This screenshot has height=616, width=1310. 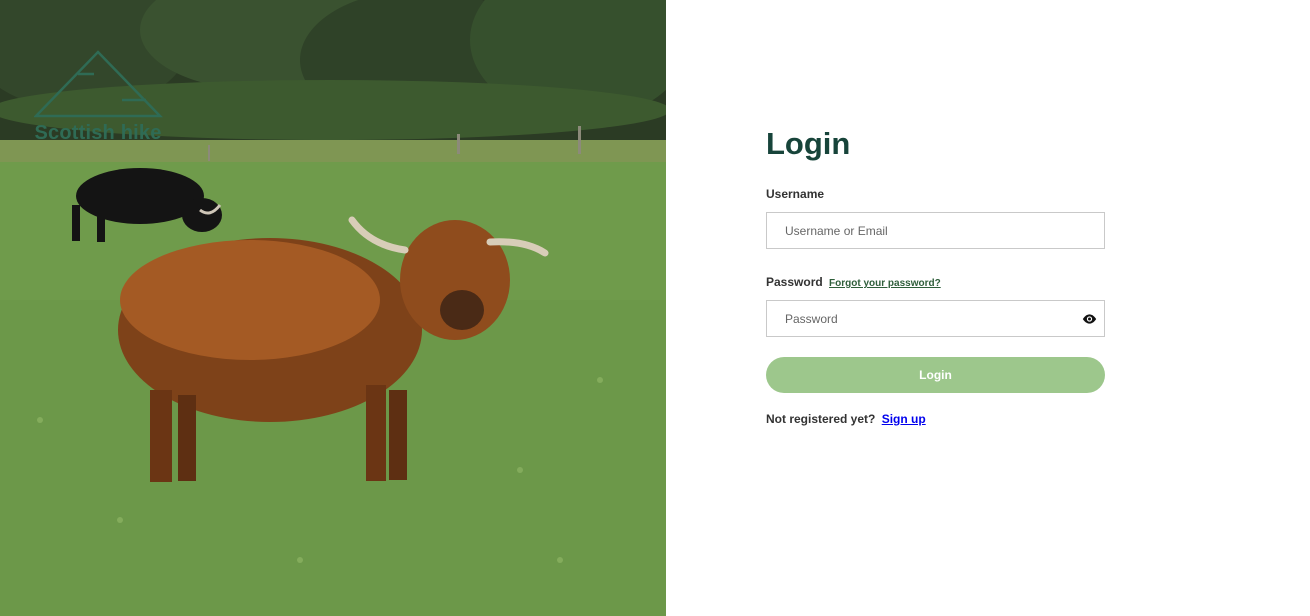 I want to click on page-title: Login, so click(x=808, y=143).